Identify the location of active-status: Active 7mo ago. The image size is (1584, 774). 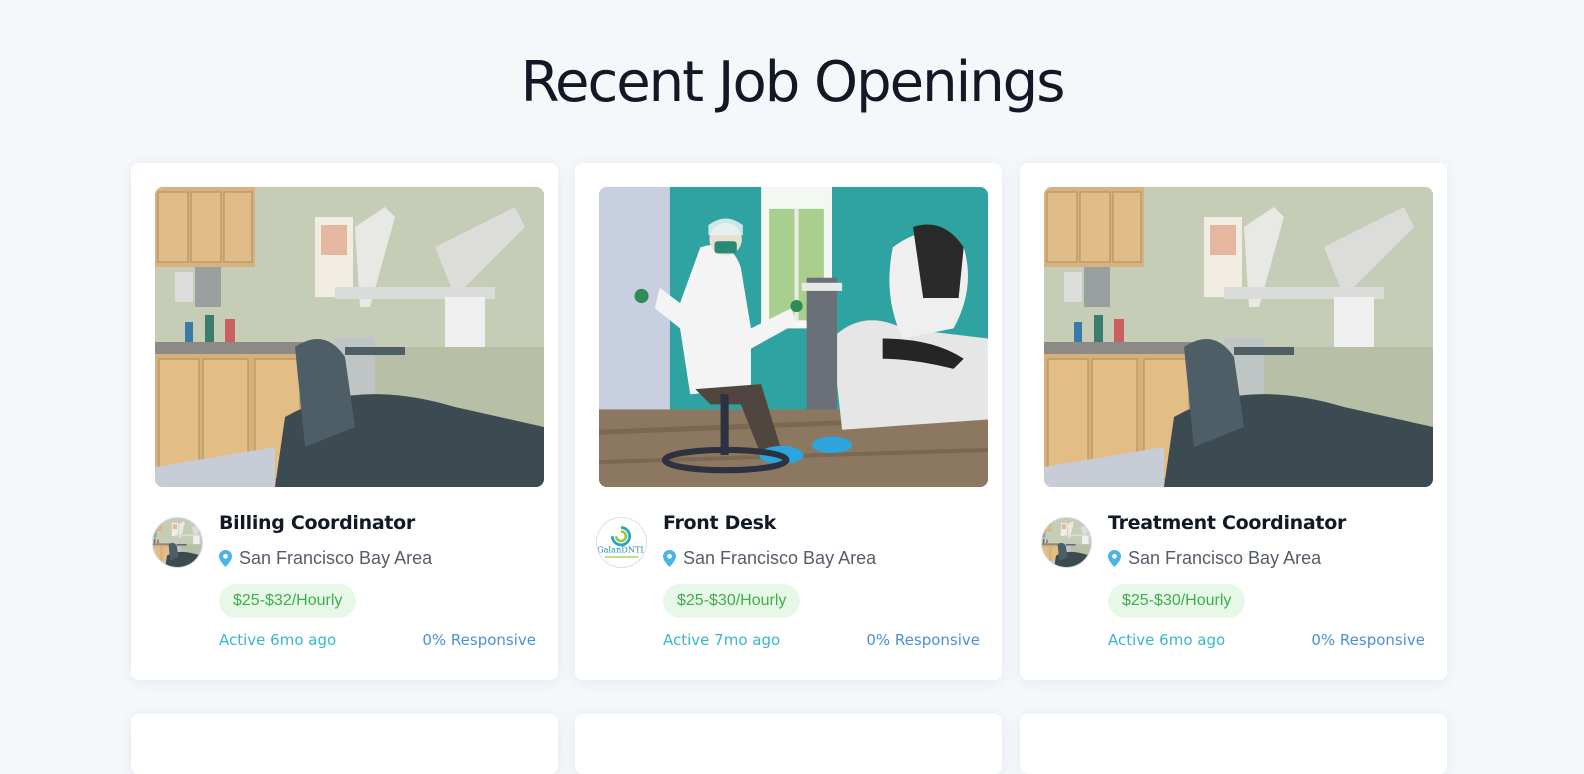
(722, 640).